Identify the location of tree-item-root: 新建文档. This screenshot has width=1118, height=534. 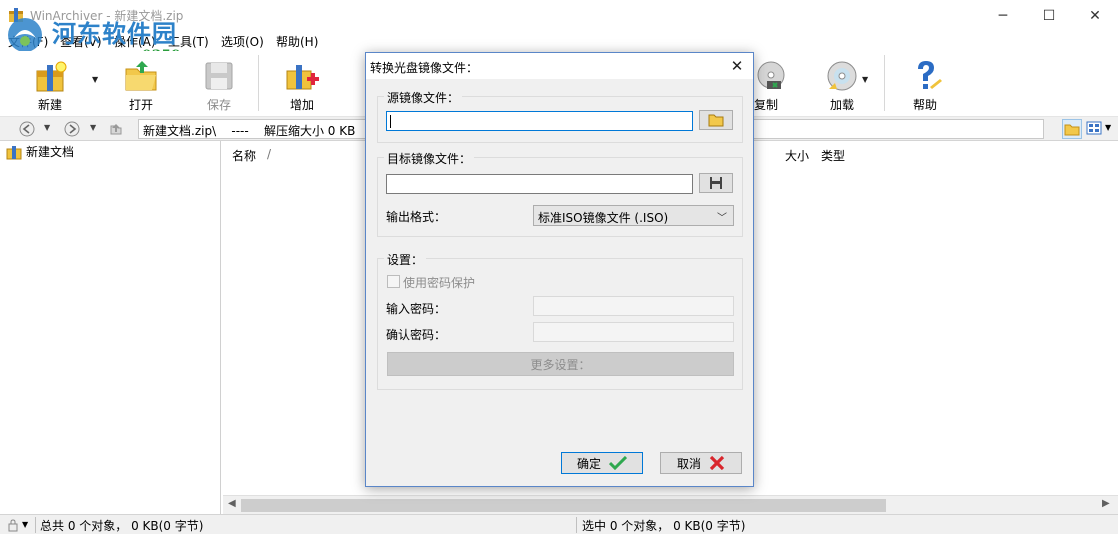
(40, 151).